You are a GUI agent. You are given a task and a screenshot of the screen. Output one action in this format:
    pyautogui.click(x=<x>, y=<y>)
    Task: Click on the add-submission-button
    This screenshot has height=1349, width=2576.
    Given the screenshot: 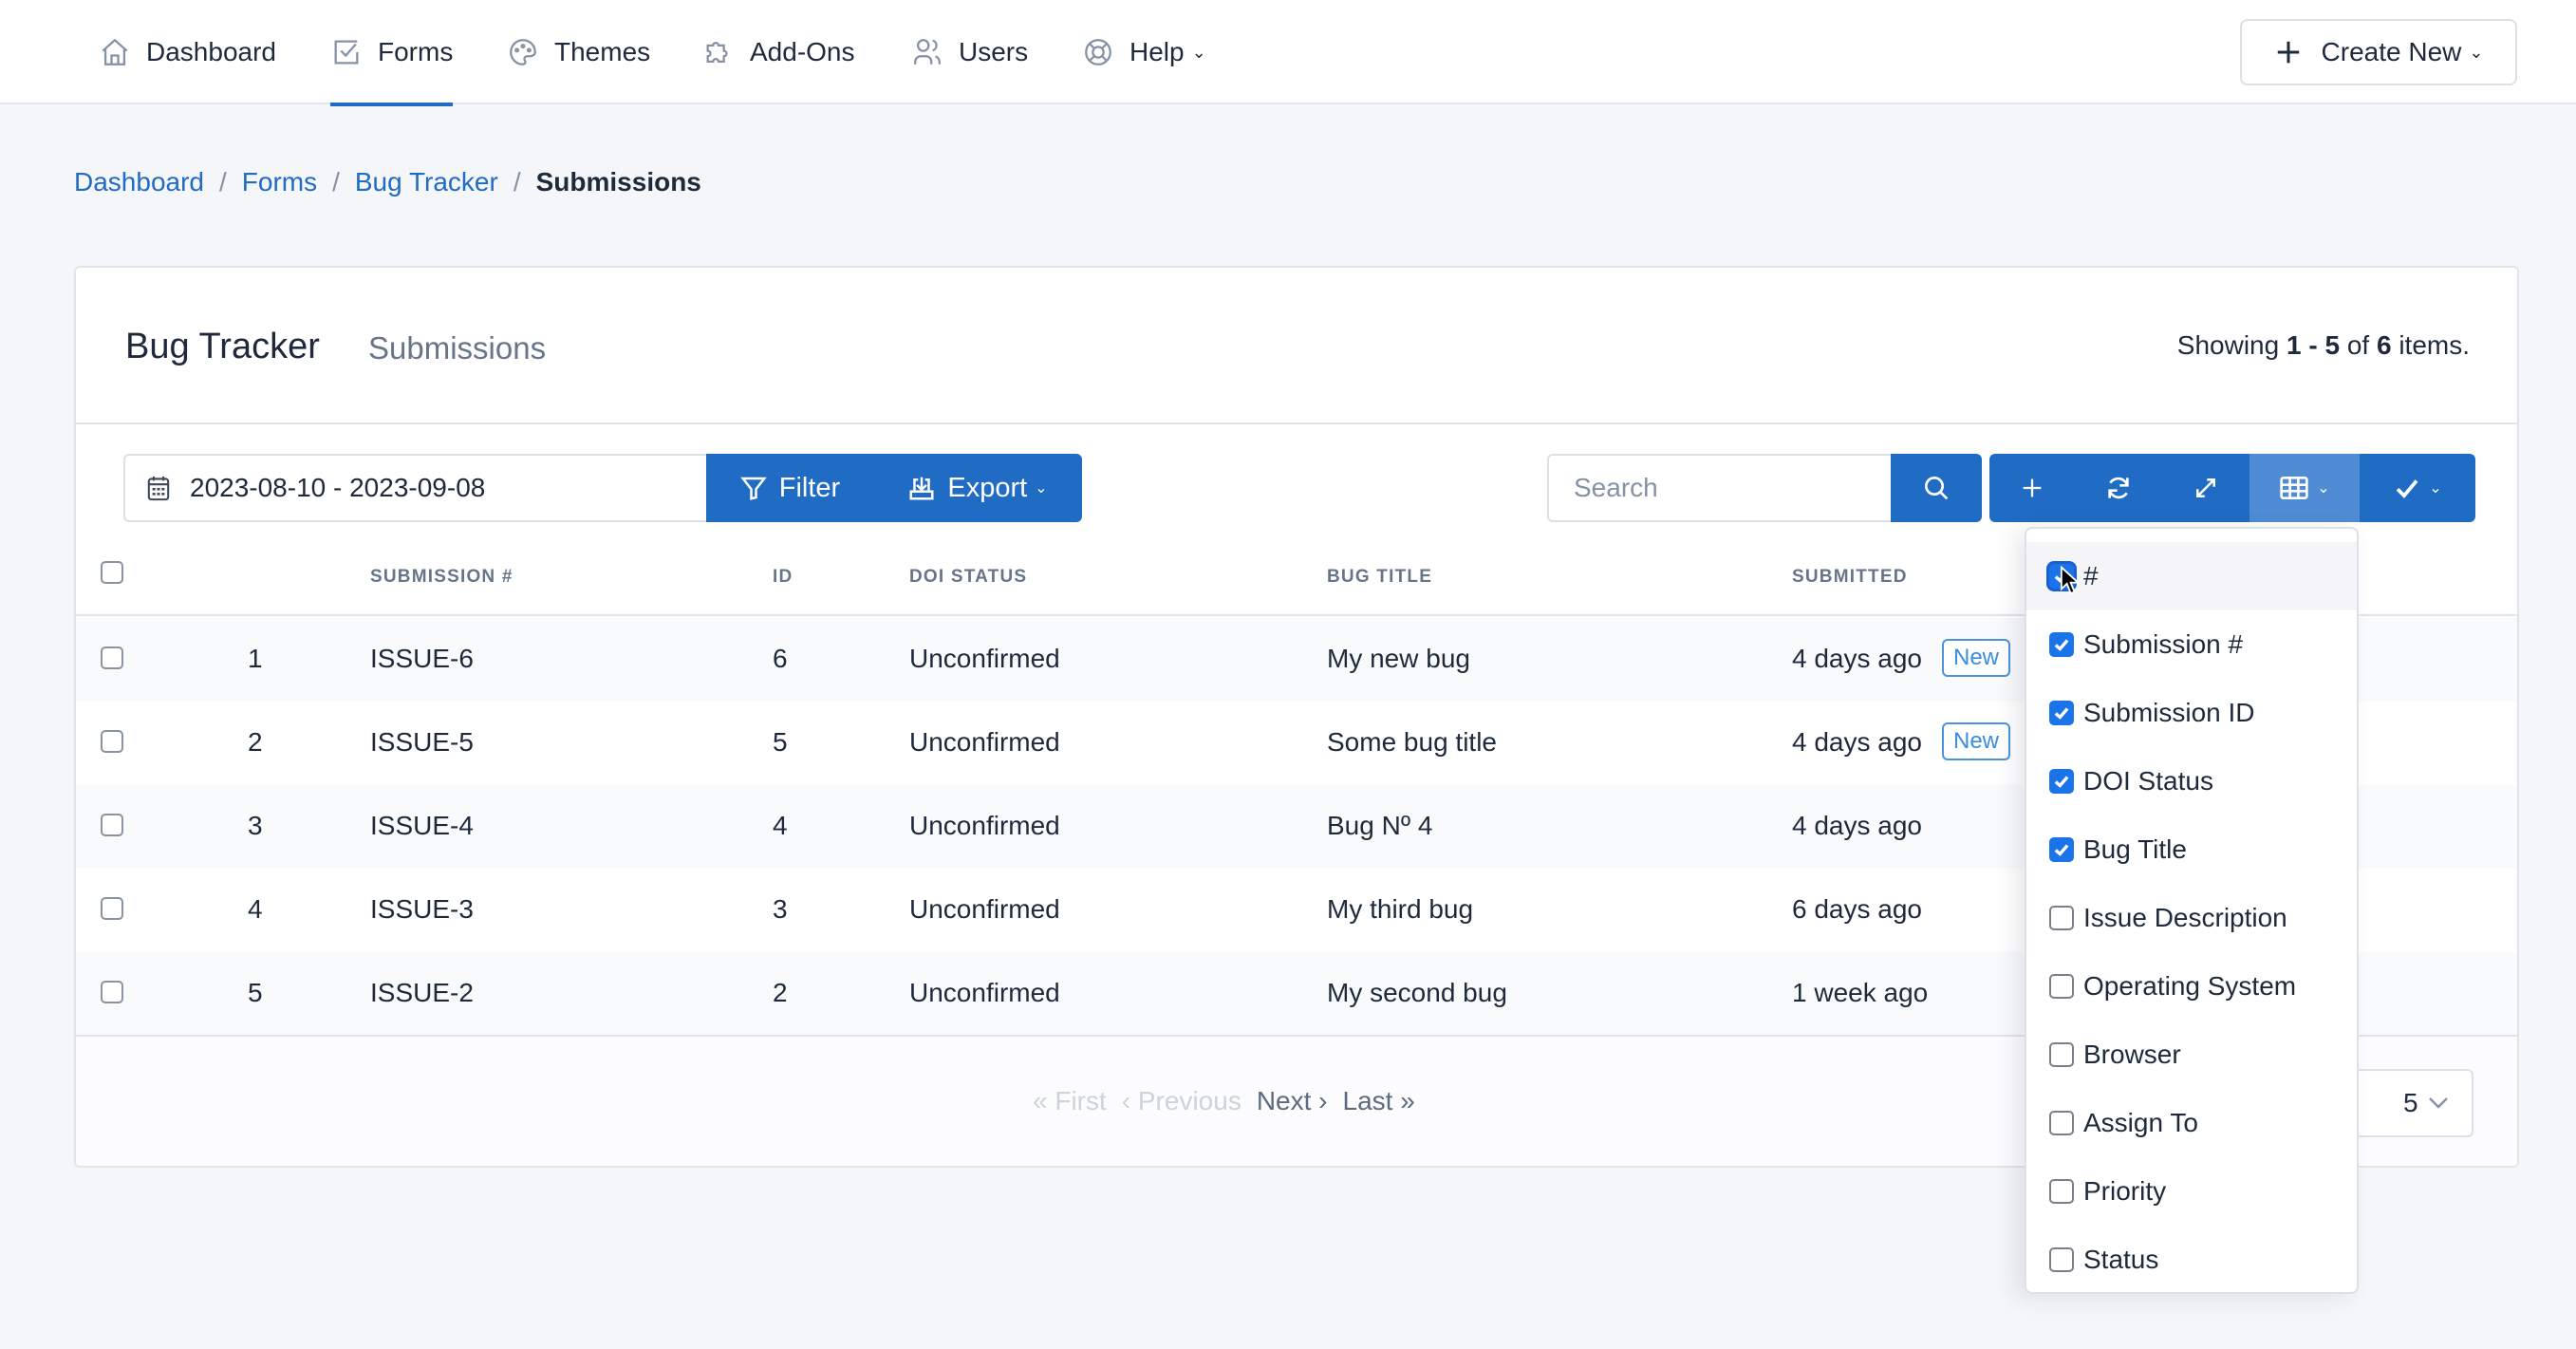 What is the action you would take?
    pyautogui.click(x=2032, y=488)
    